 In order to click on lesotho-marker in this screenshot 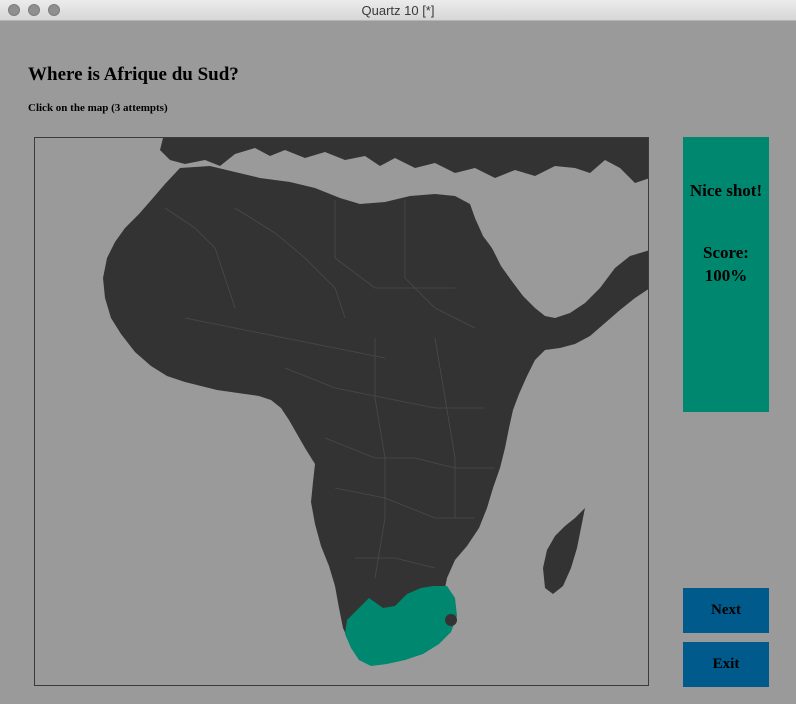, I will do `click(451, 620)`.